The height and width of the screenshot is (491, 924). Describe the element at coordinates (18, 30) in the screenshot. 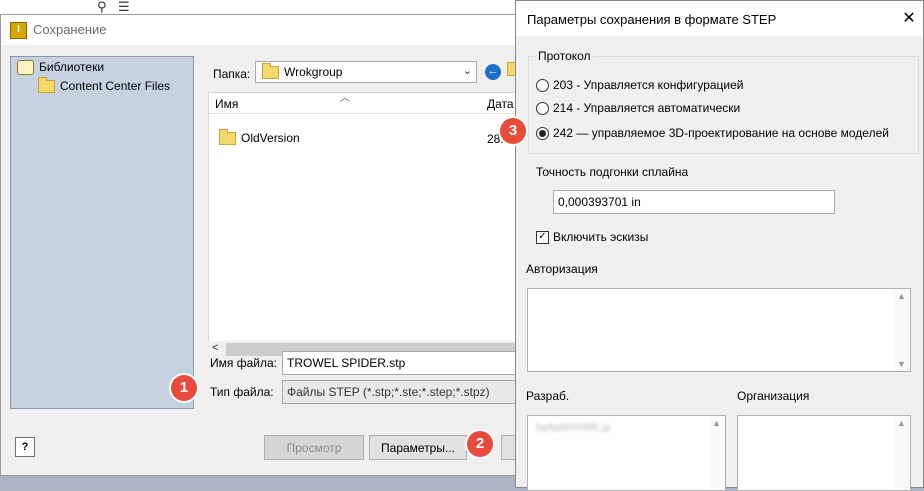

I see `inventor-app-icon: I` at that location.